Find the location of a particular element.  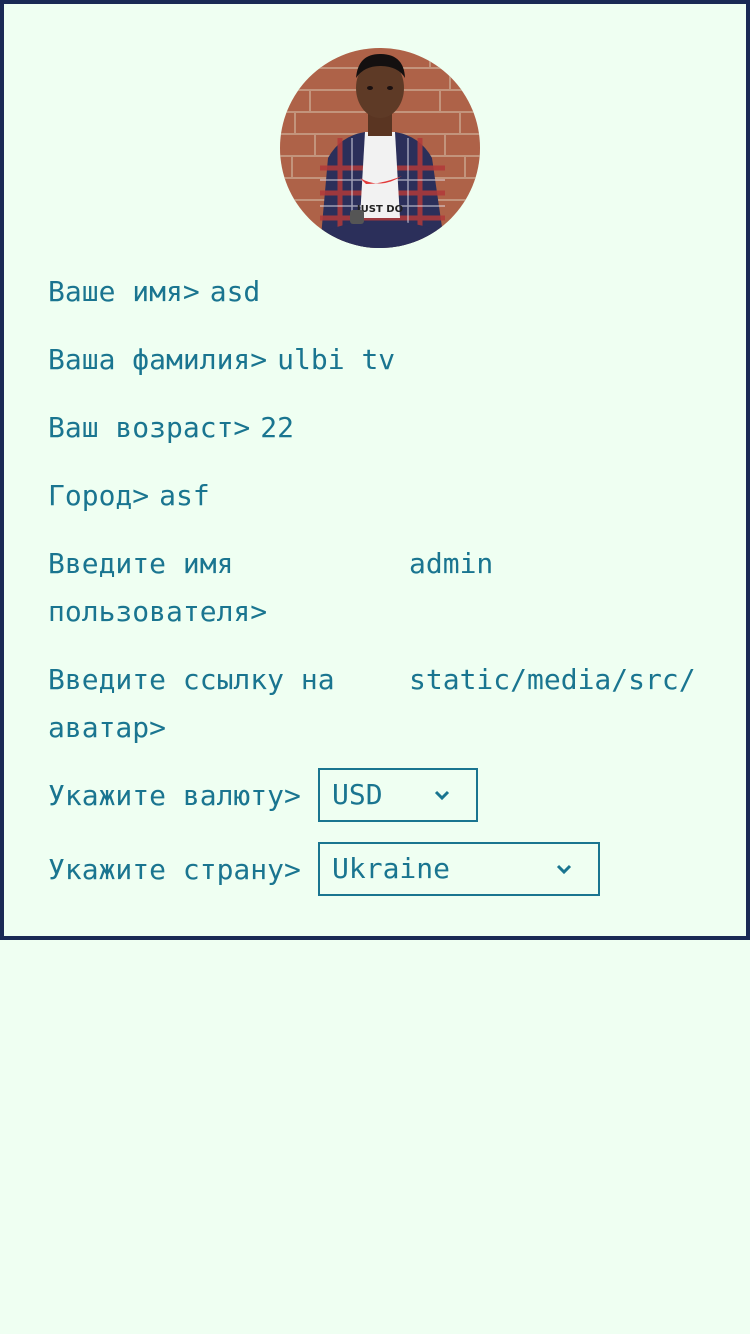

city-label: Город> is located at coordinates (99, 495).